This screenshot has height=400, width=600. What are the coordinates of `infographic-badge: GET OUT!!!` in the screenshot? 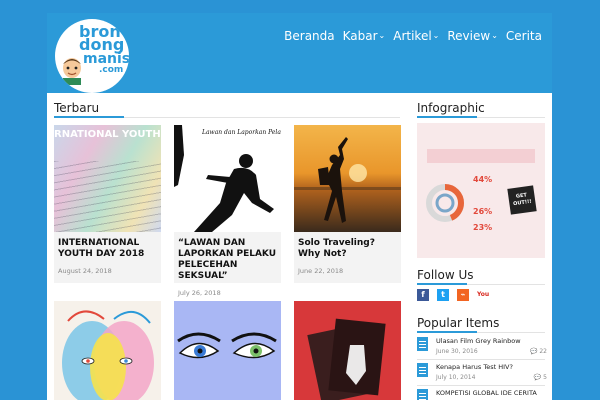 It's located at (522, 200).